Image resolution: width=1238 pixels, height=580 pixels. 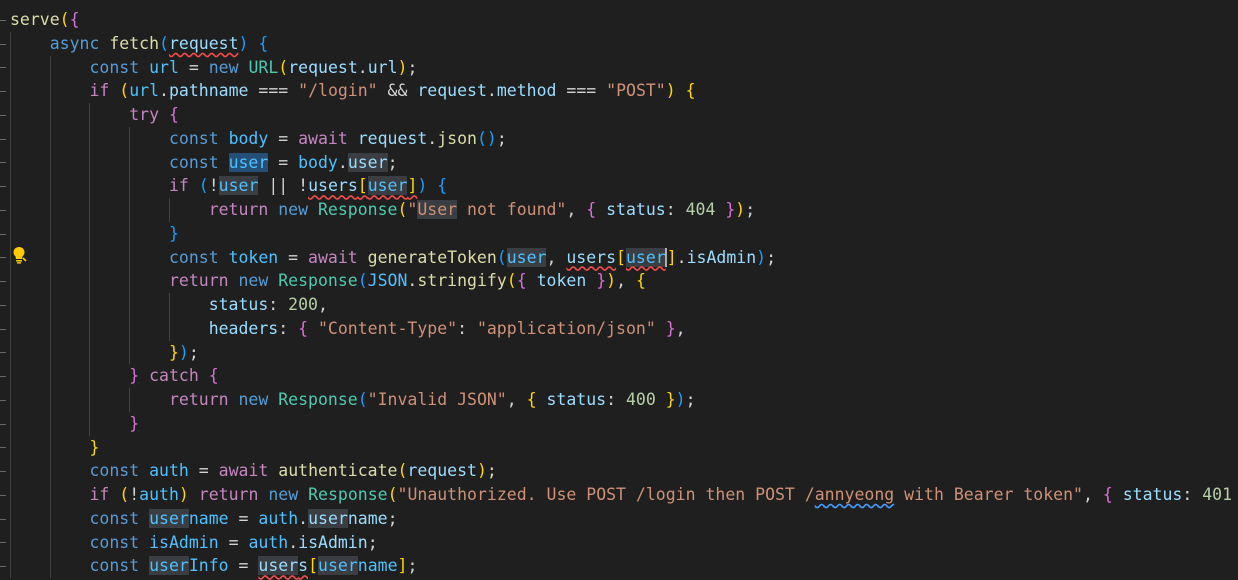 I want to click on code-line: serve({, so click(x=45, y=20).